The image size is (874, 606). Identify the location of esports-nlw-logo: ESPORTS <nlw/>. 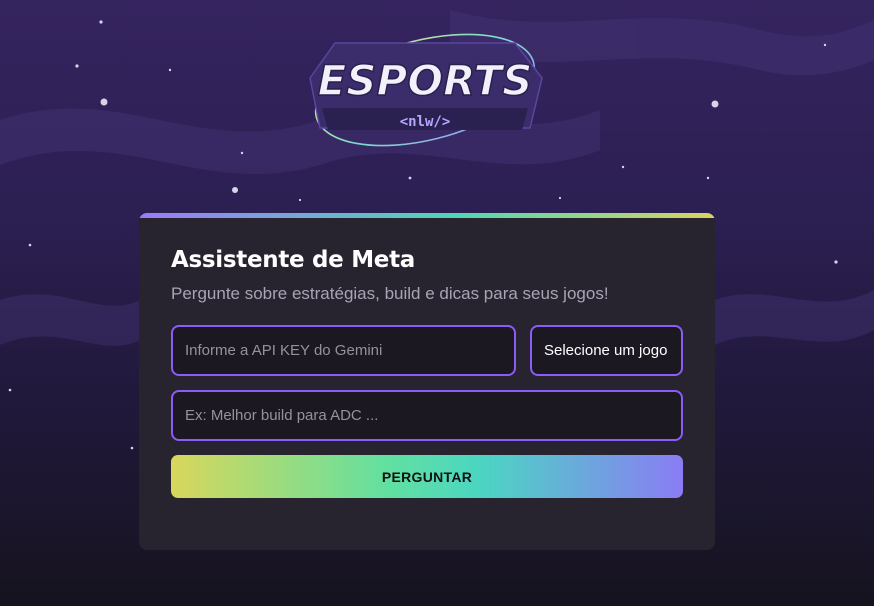
(426, 90).